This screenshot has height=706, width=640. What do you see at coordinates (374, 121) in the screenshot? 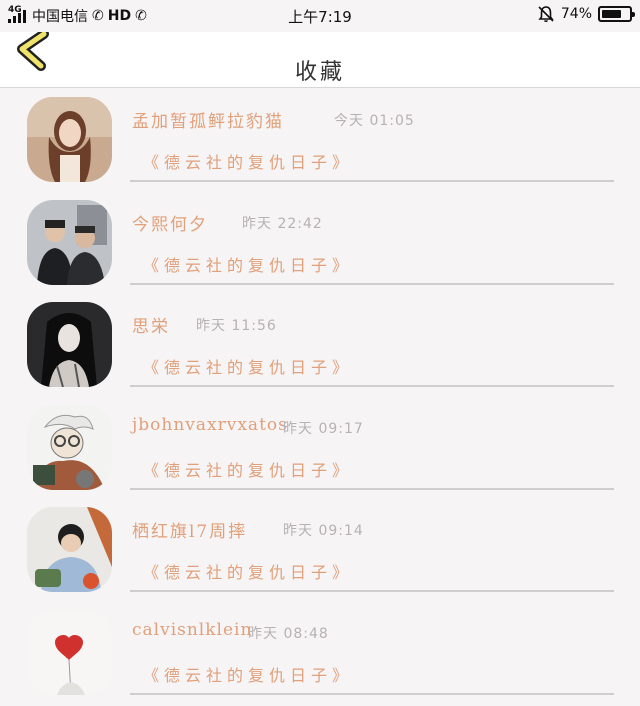
I see `timestamp: 今天 01:05` at bounding box center [374, 121].